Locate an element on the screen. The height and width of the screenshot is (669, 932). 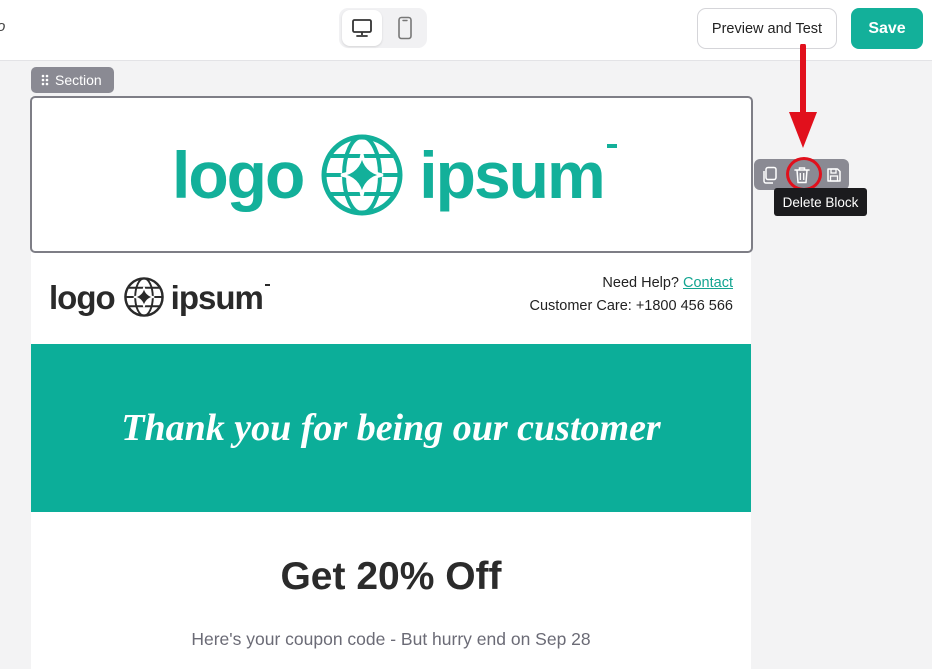
drag-handle-icon is located at coordinates (45, 80).